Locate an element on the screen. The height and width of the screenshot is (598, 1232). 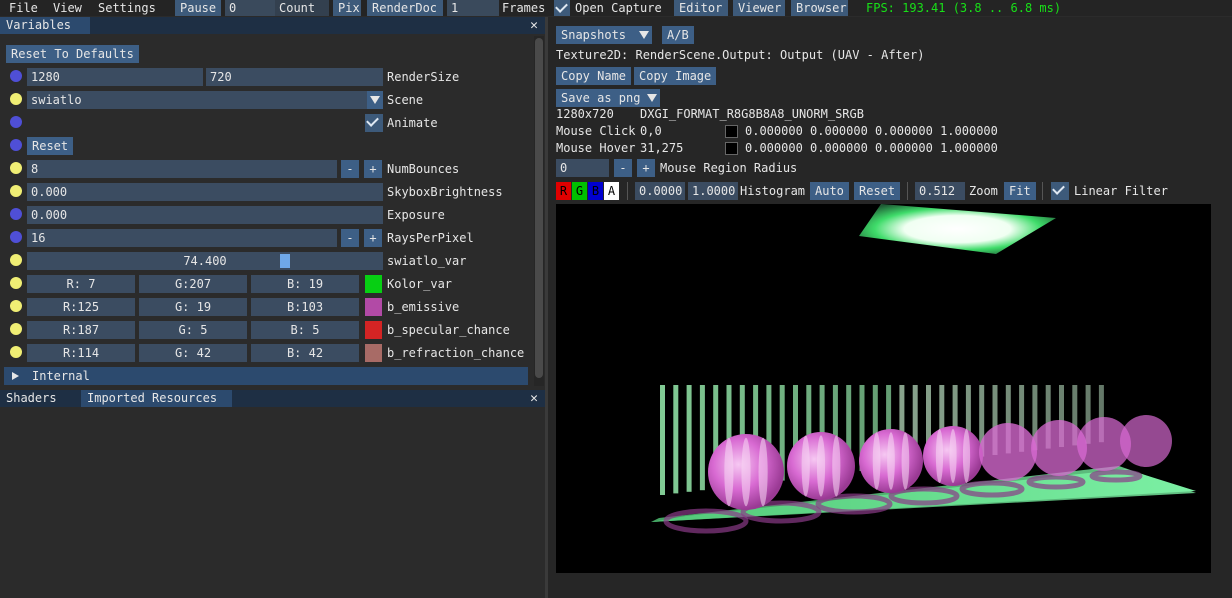
reset-to-defaults-button: Reset To Defaults is located at coordinates (72, 54).